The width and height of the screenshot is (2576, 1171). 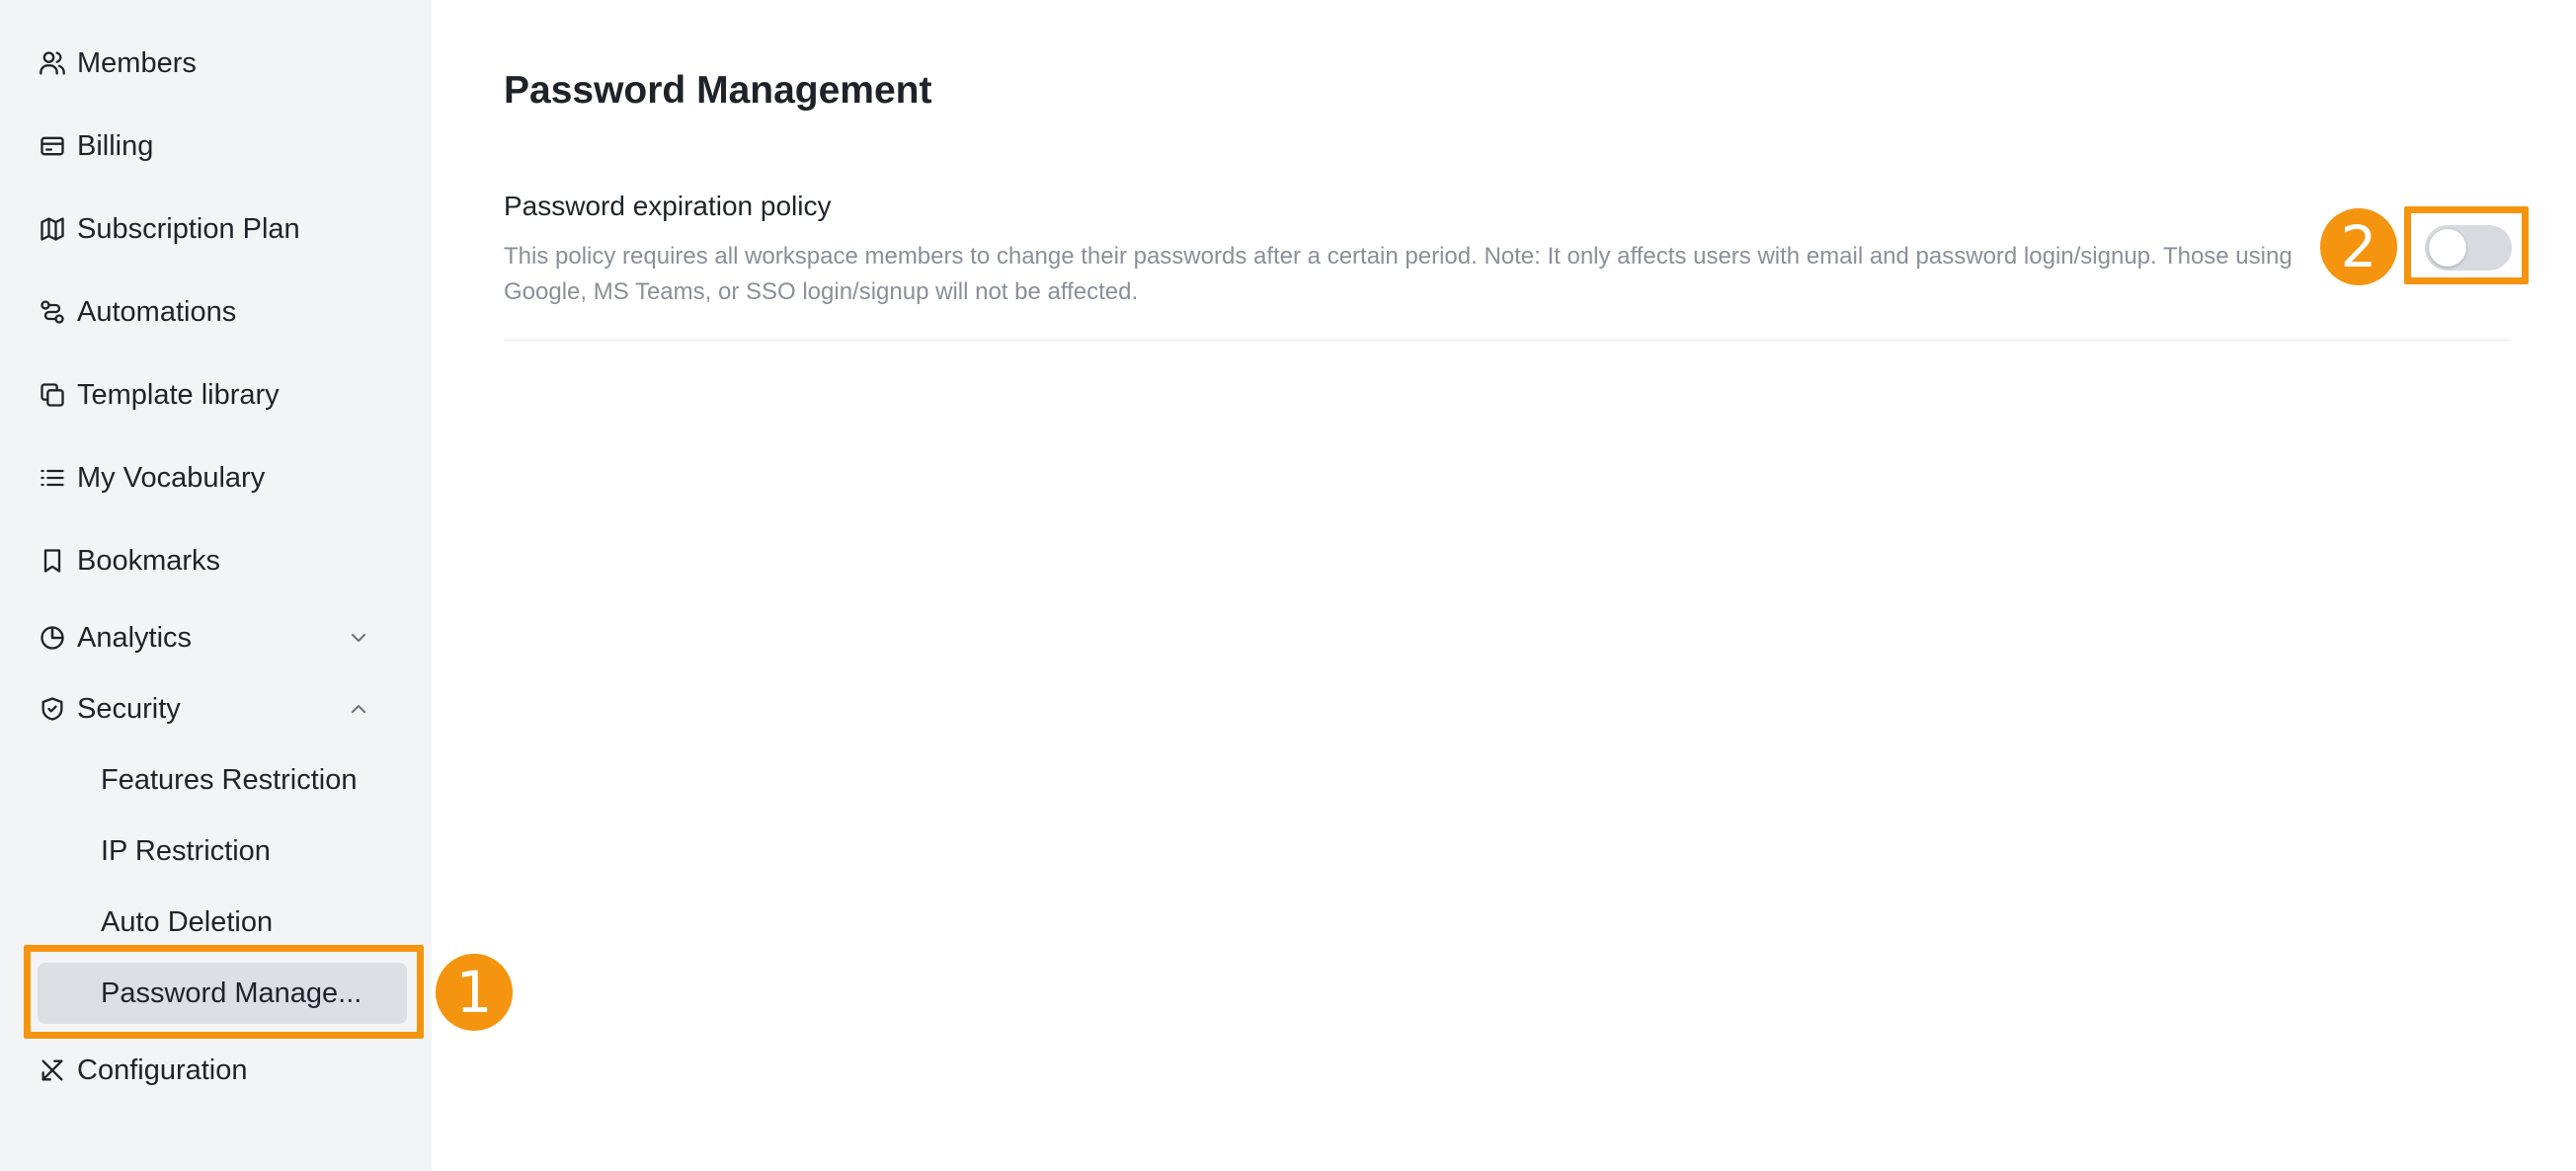 I want to click on annotation-badge-1: 1, so click(x=474, y=992).